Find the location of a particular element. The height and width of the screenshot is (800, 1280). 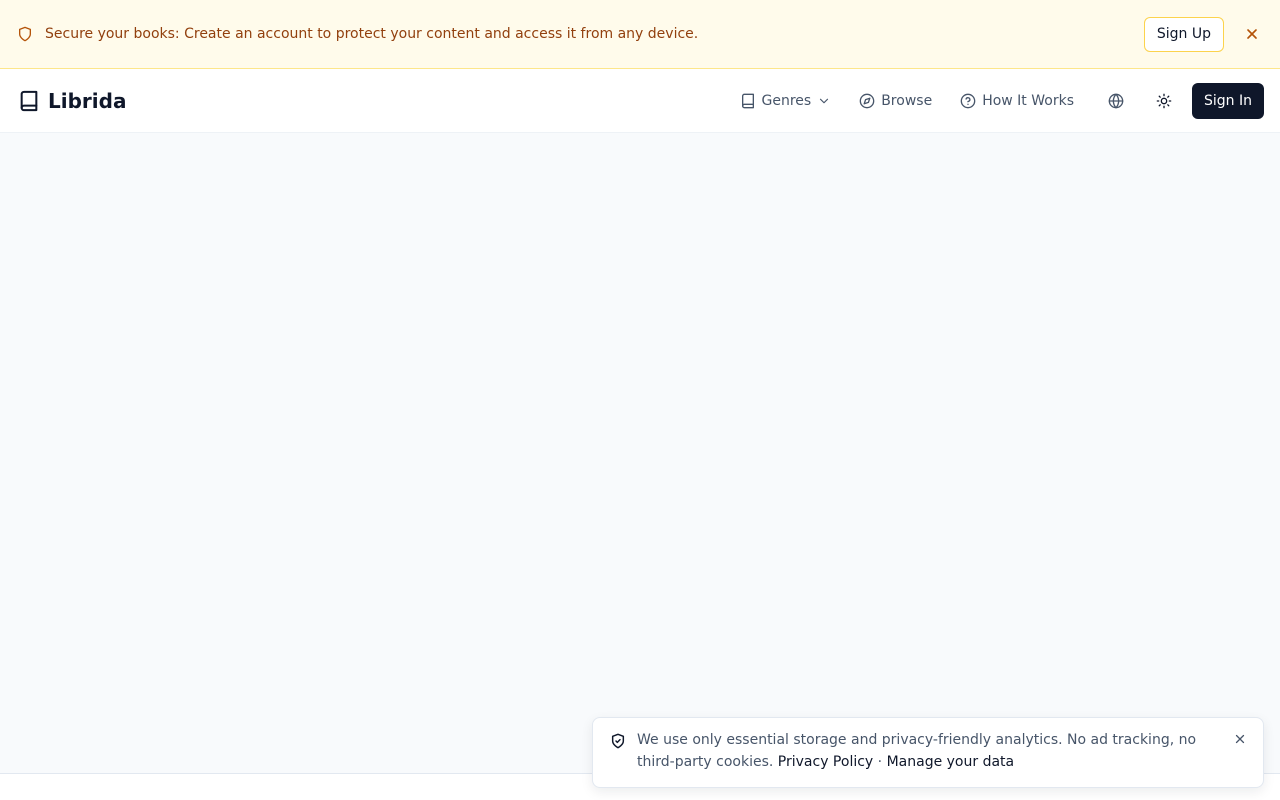

sign-in-button: Sign In is located at coordinates (1228, 100).